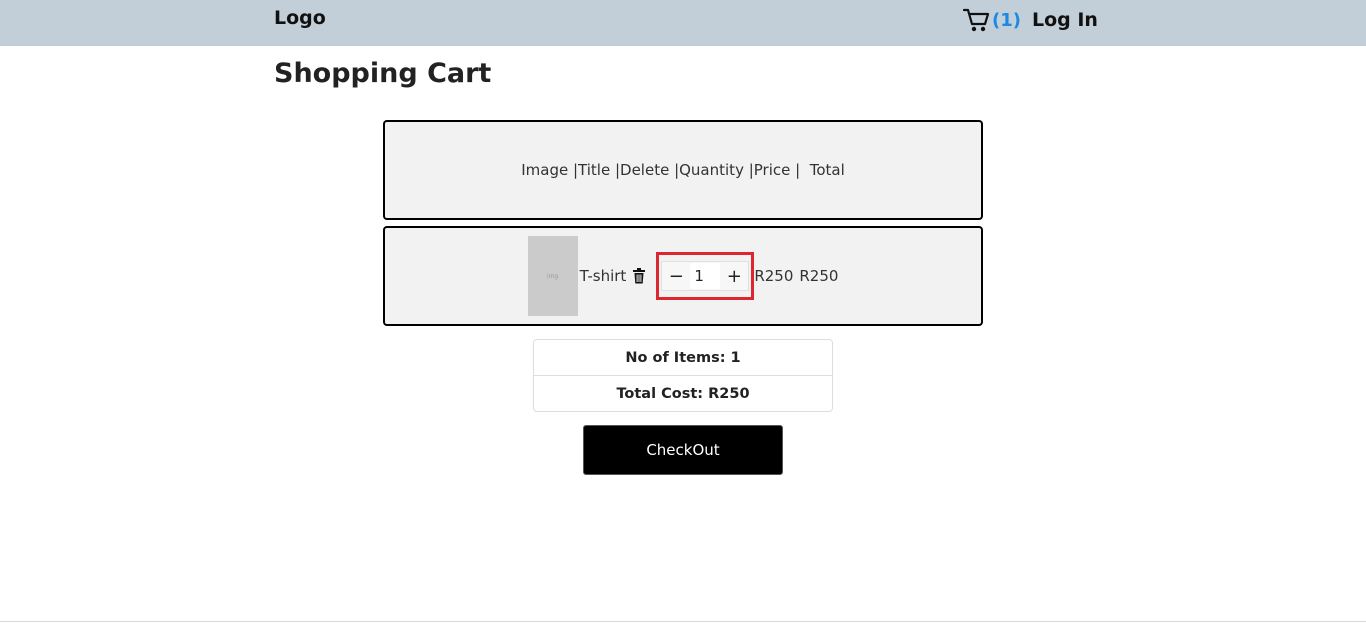  What do you see at coordinates (683, 393) in the screenshot?
I see `total-cost: Total Cost: R250` at bounding box center [683, 393].